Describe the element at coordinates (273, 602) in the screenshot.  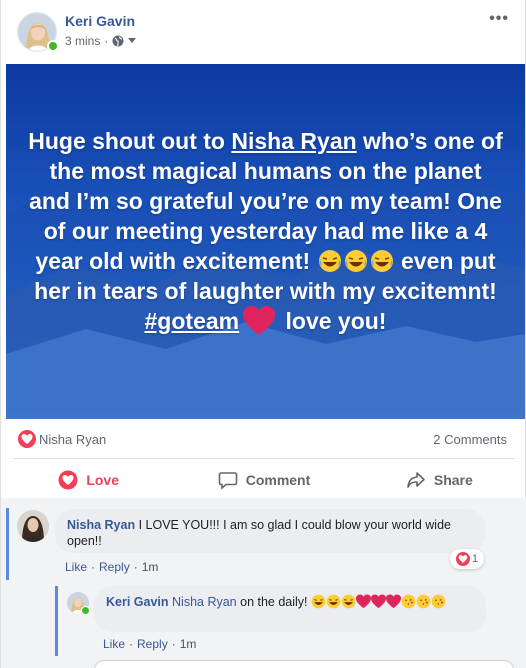
I see `reply-text: on the daily!` at that location.